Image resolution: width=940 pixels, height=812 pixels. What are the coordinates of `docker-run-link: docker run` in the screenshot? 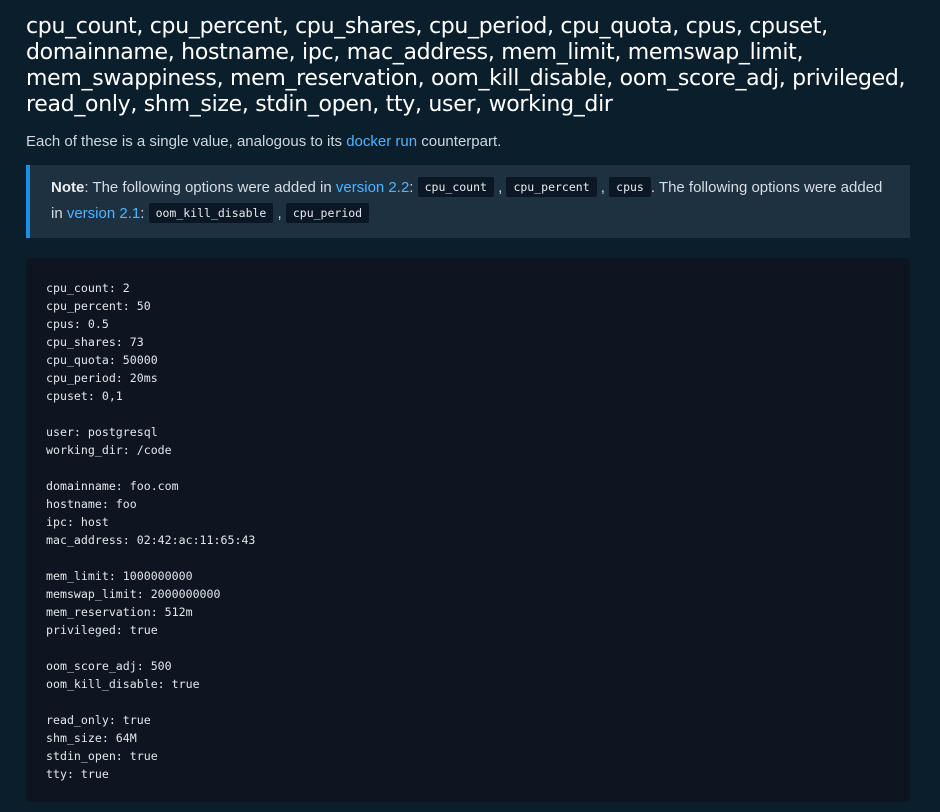 It's located at (381, 141).